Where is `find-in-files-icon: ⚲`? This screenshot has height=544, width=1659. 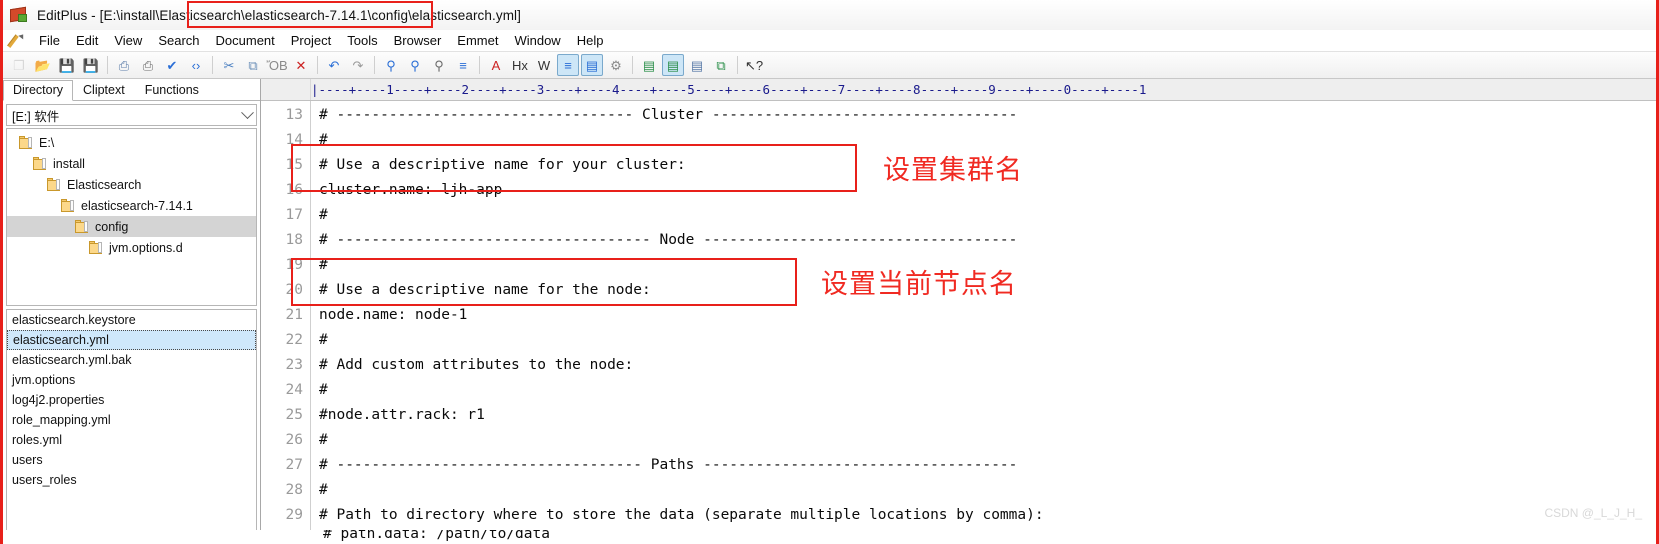
find-in-files-icon: ⚲ is located at coordinates (439, 65).